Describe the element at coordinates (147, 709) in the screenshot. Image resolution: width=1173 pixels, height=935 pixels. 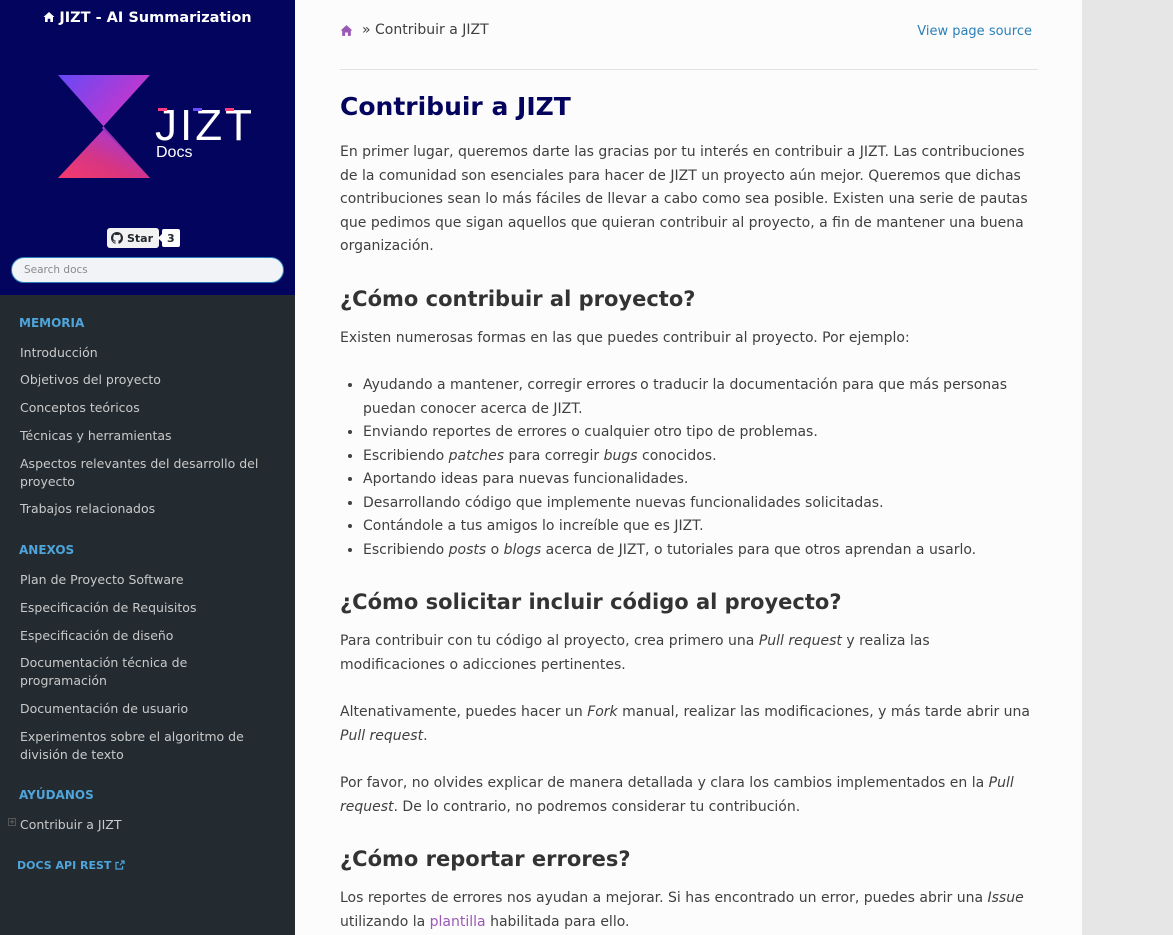
I see `nav-item-doc-usuario: Documentación de usuario` at that location.